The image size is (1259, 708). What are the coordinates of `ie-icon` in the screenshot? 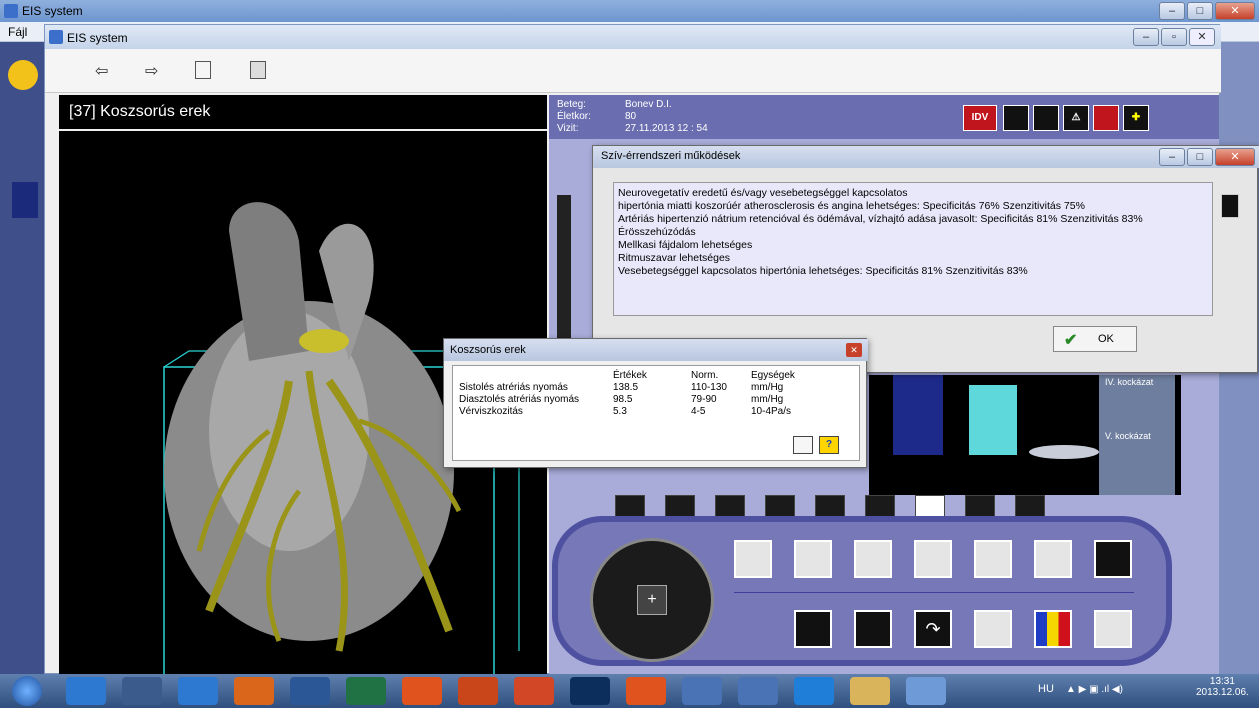 It's located at (198, 691).